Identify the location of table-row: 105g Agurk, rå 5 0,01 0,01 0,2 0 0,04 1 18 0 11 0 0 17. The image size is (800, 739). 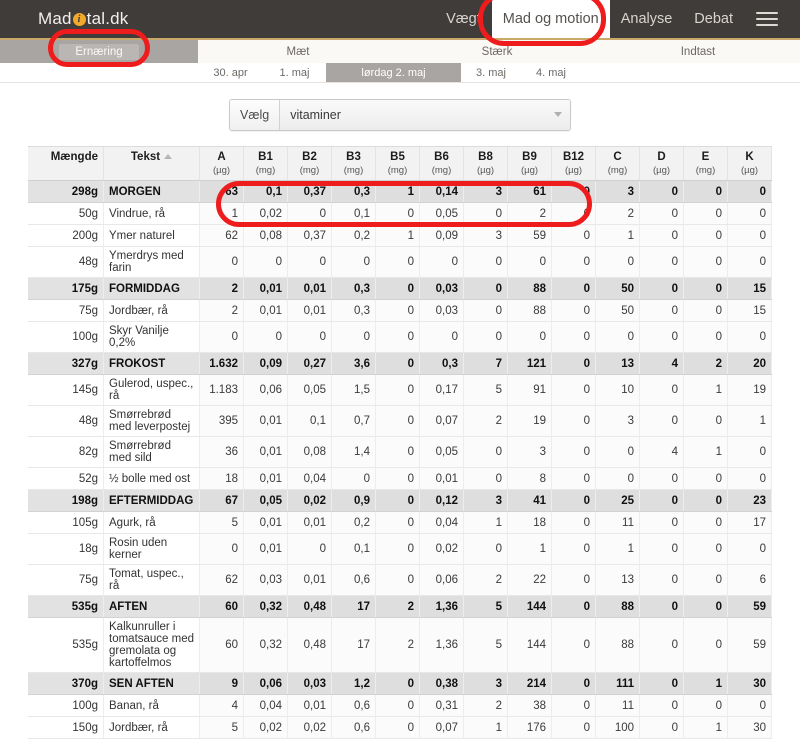
(400, 522).